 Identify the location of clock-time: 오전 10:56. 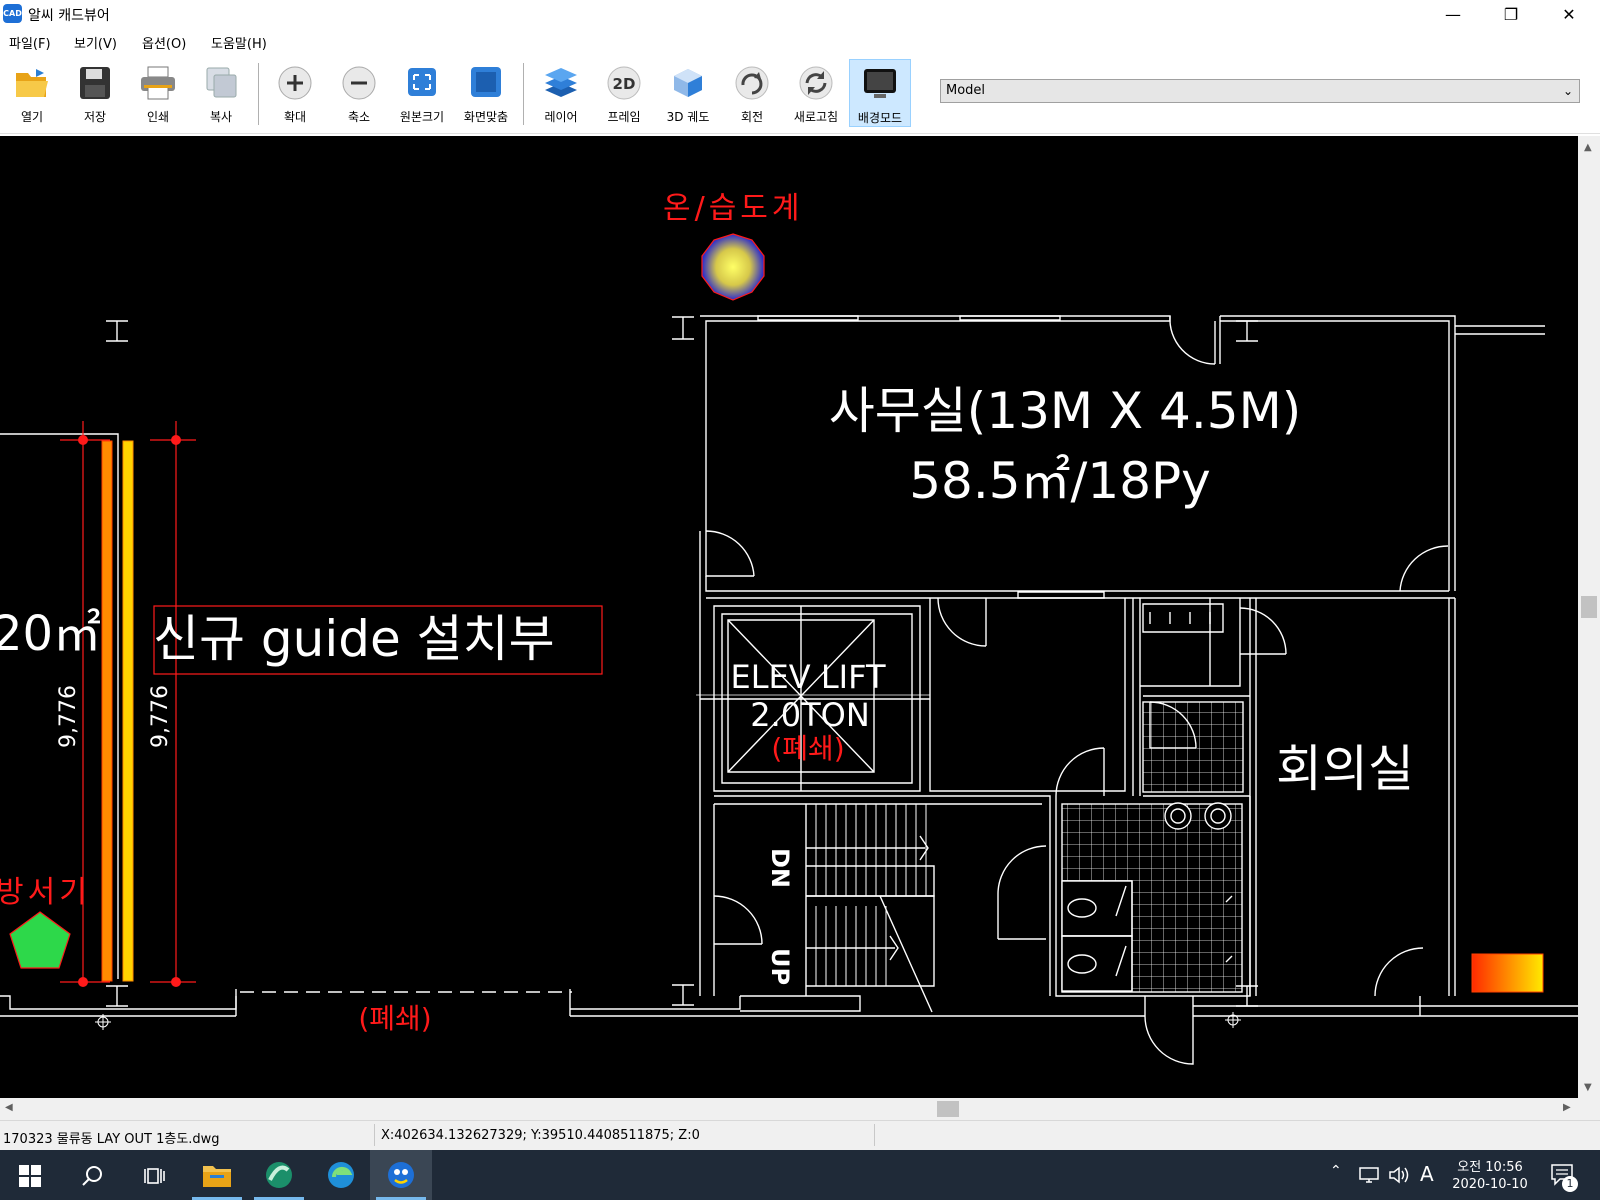
(1490, 1165).